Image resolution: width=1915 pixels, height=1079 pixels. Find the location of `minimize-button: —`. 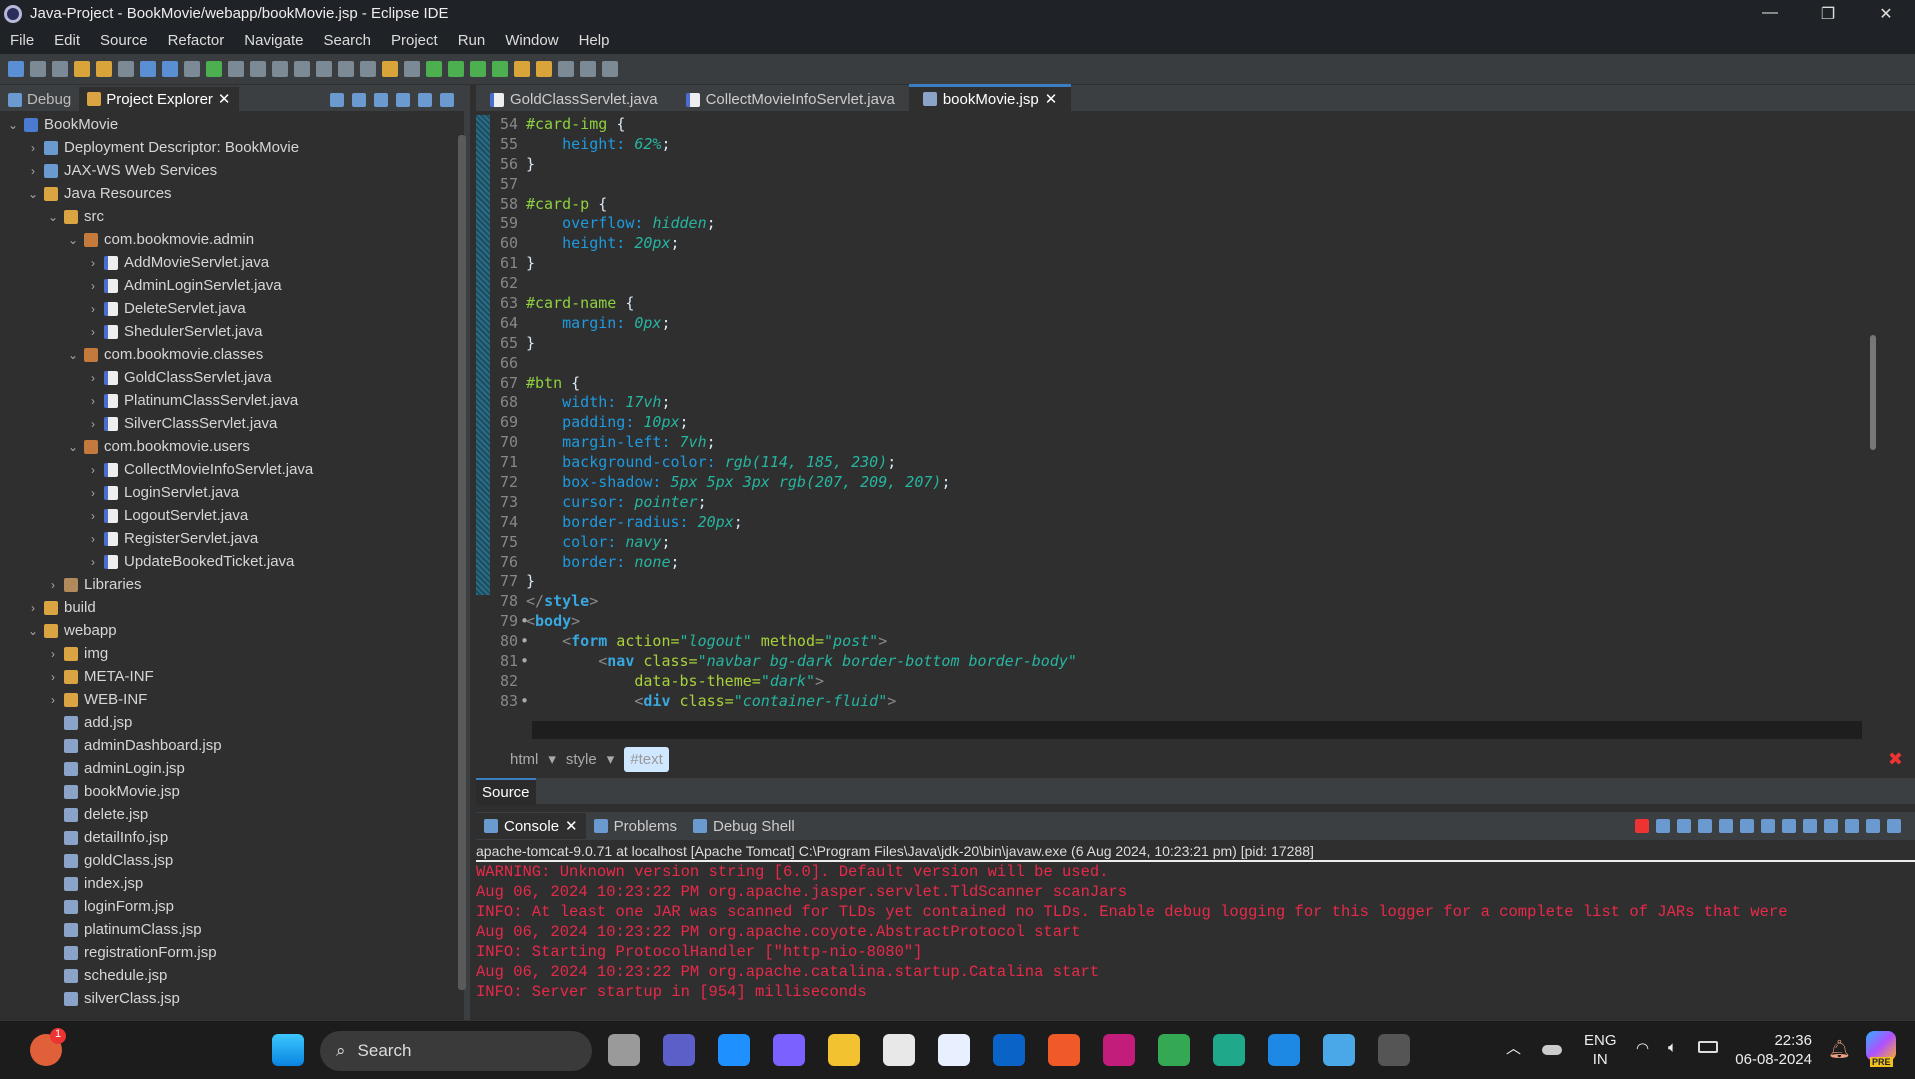

minimize-button: — is located at coordinates (1770, 14).